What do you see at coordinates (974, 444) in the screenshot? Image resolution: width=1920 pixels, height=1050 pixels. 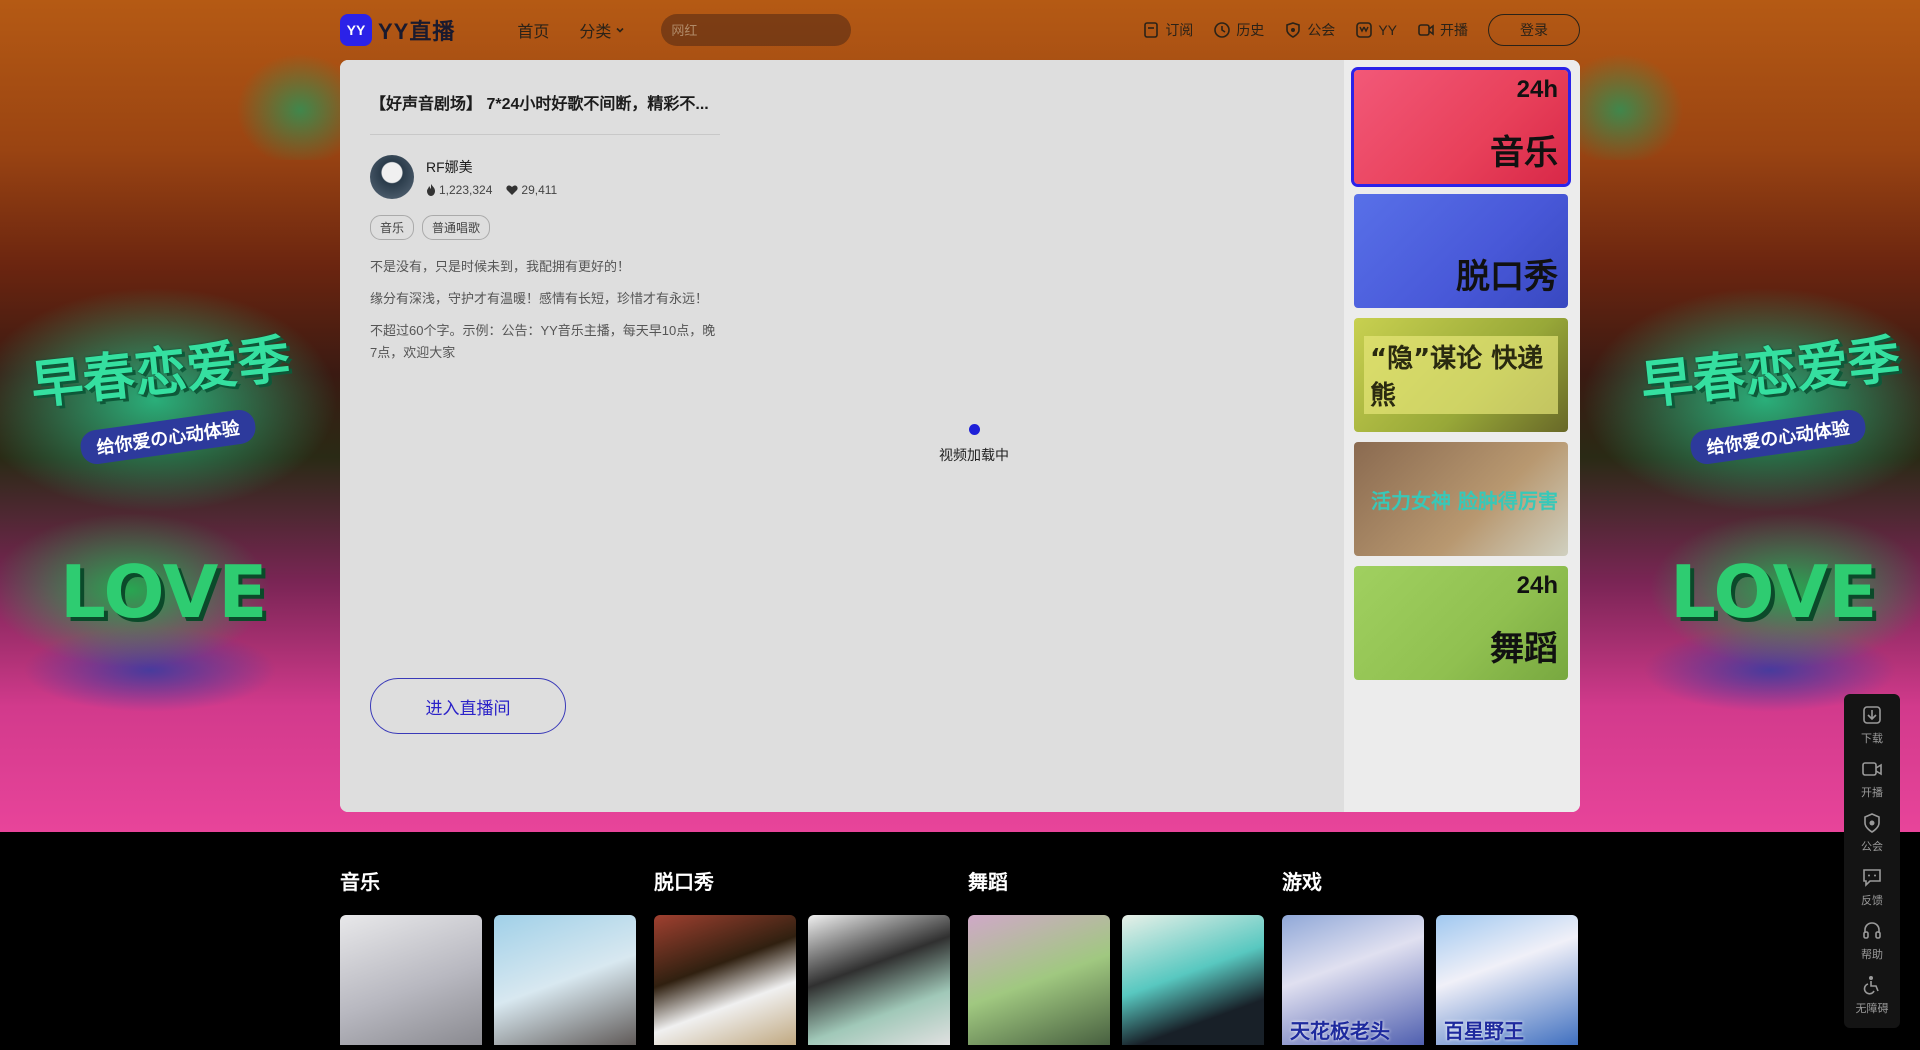 I see `video-loading: 视频加载中` at bounding box center [974, 444].